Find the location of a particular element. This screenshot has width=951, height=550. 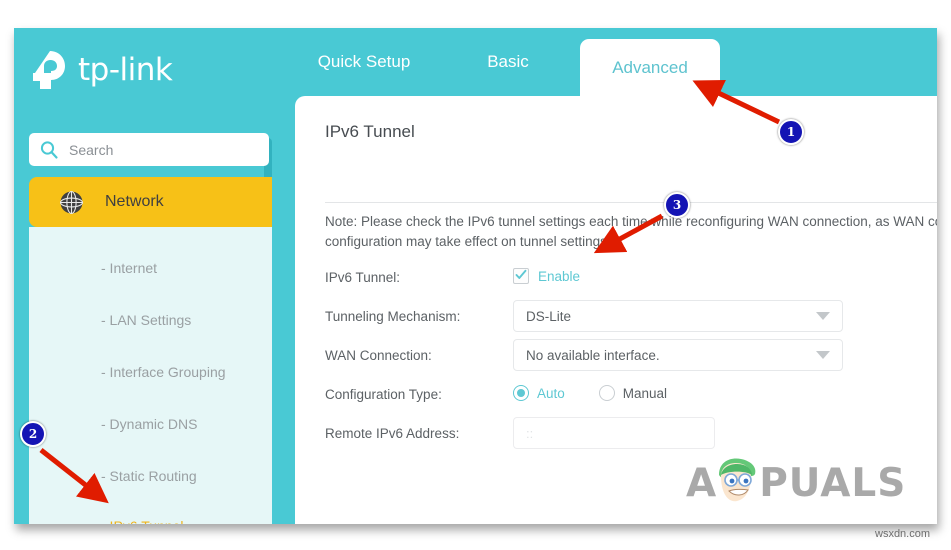

brand-logo: tp-link is located at coordinates (145, 70).